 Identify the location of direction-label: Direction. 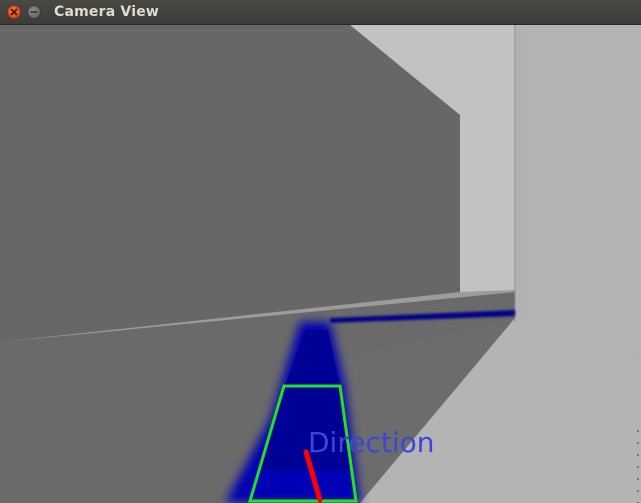
(371, 442).